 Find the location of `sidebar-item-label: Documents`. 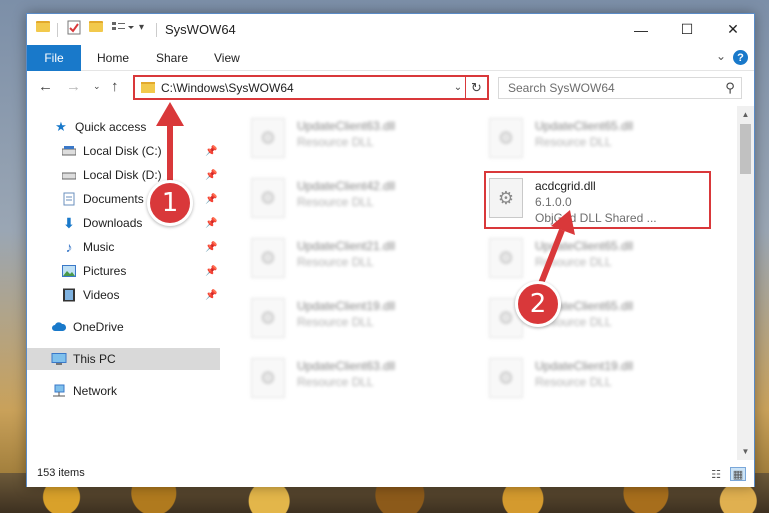

sidebar-item-label: Documents is located at coordinates (113, 199).